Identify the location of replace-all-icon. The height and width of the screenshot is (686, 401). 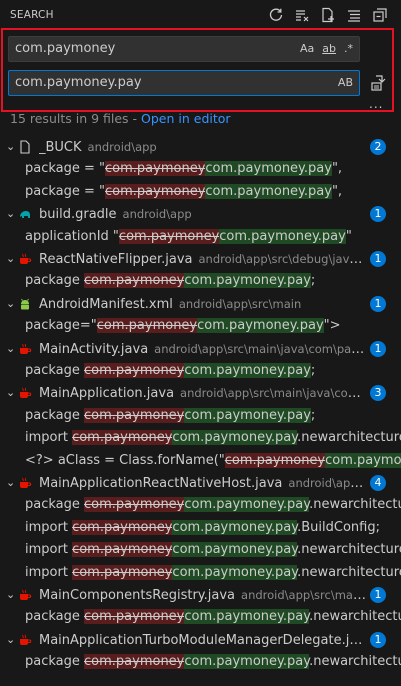
(379, 83).